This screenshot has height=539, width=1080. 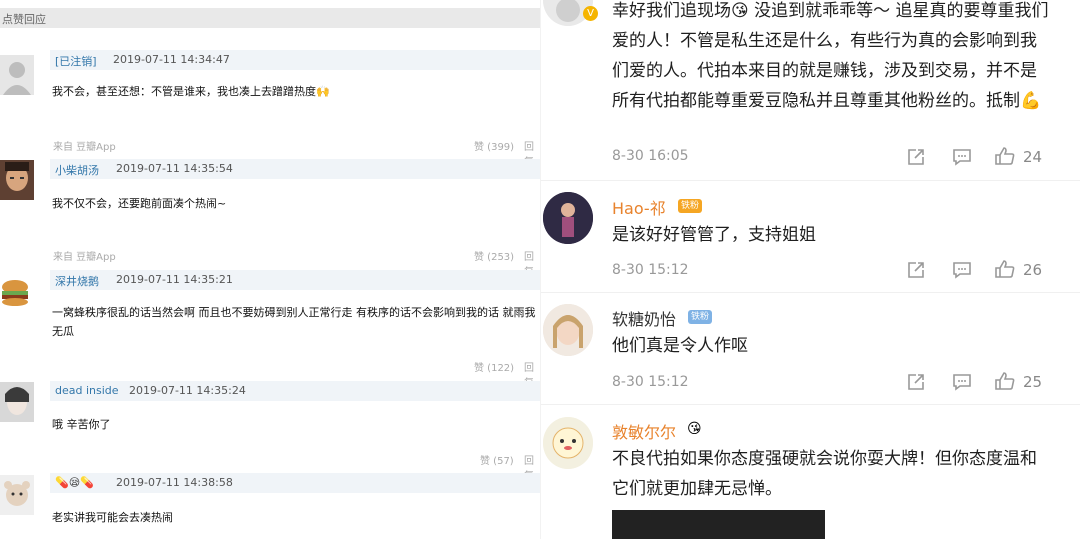 I want to click on username-link: 💊😪💊, so click(x=74, y=482).